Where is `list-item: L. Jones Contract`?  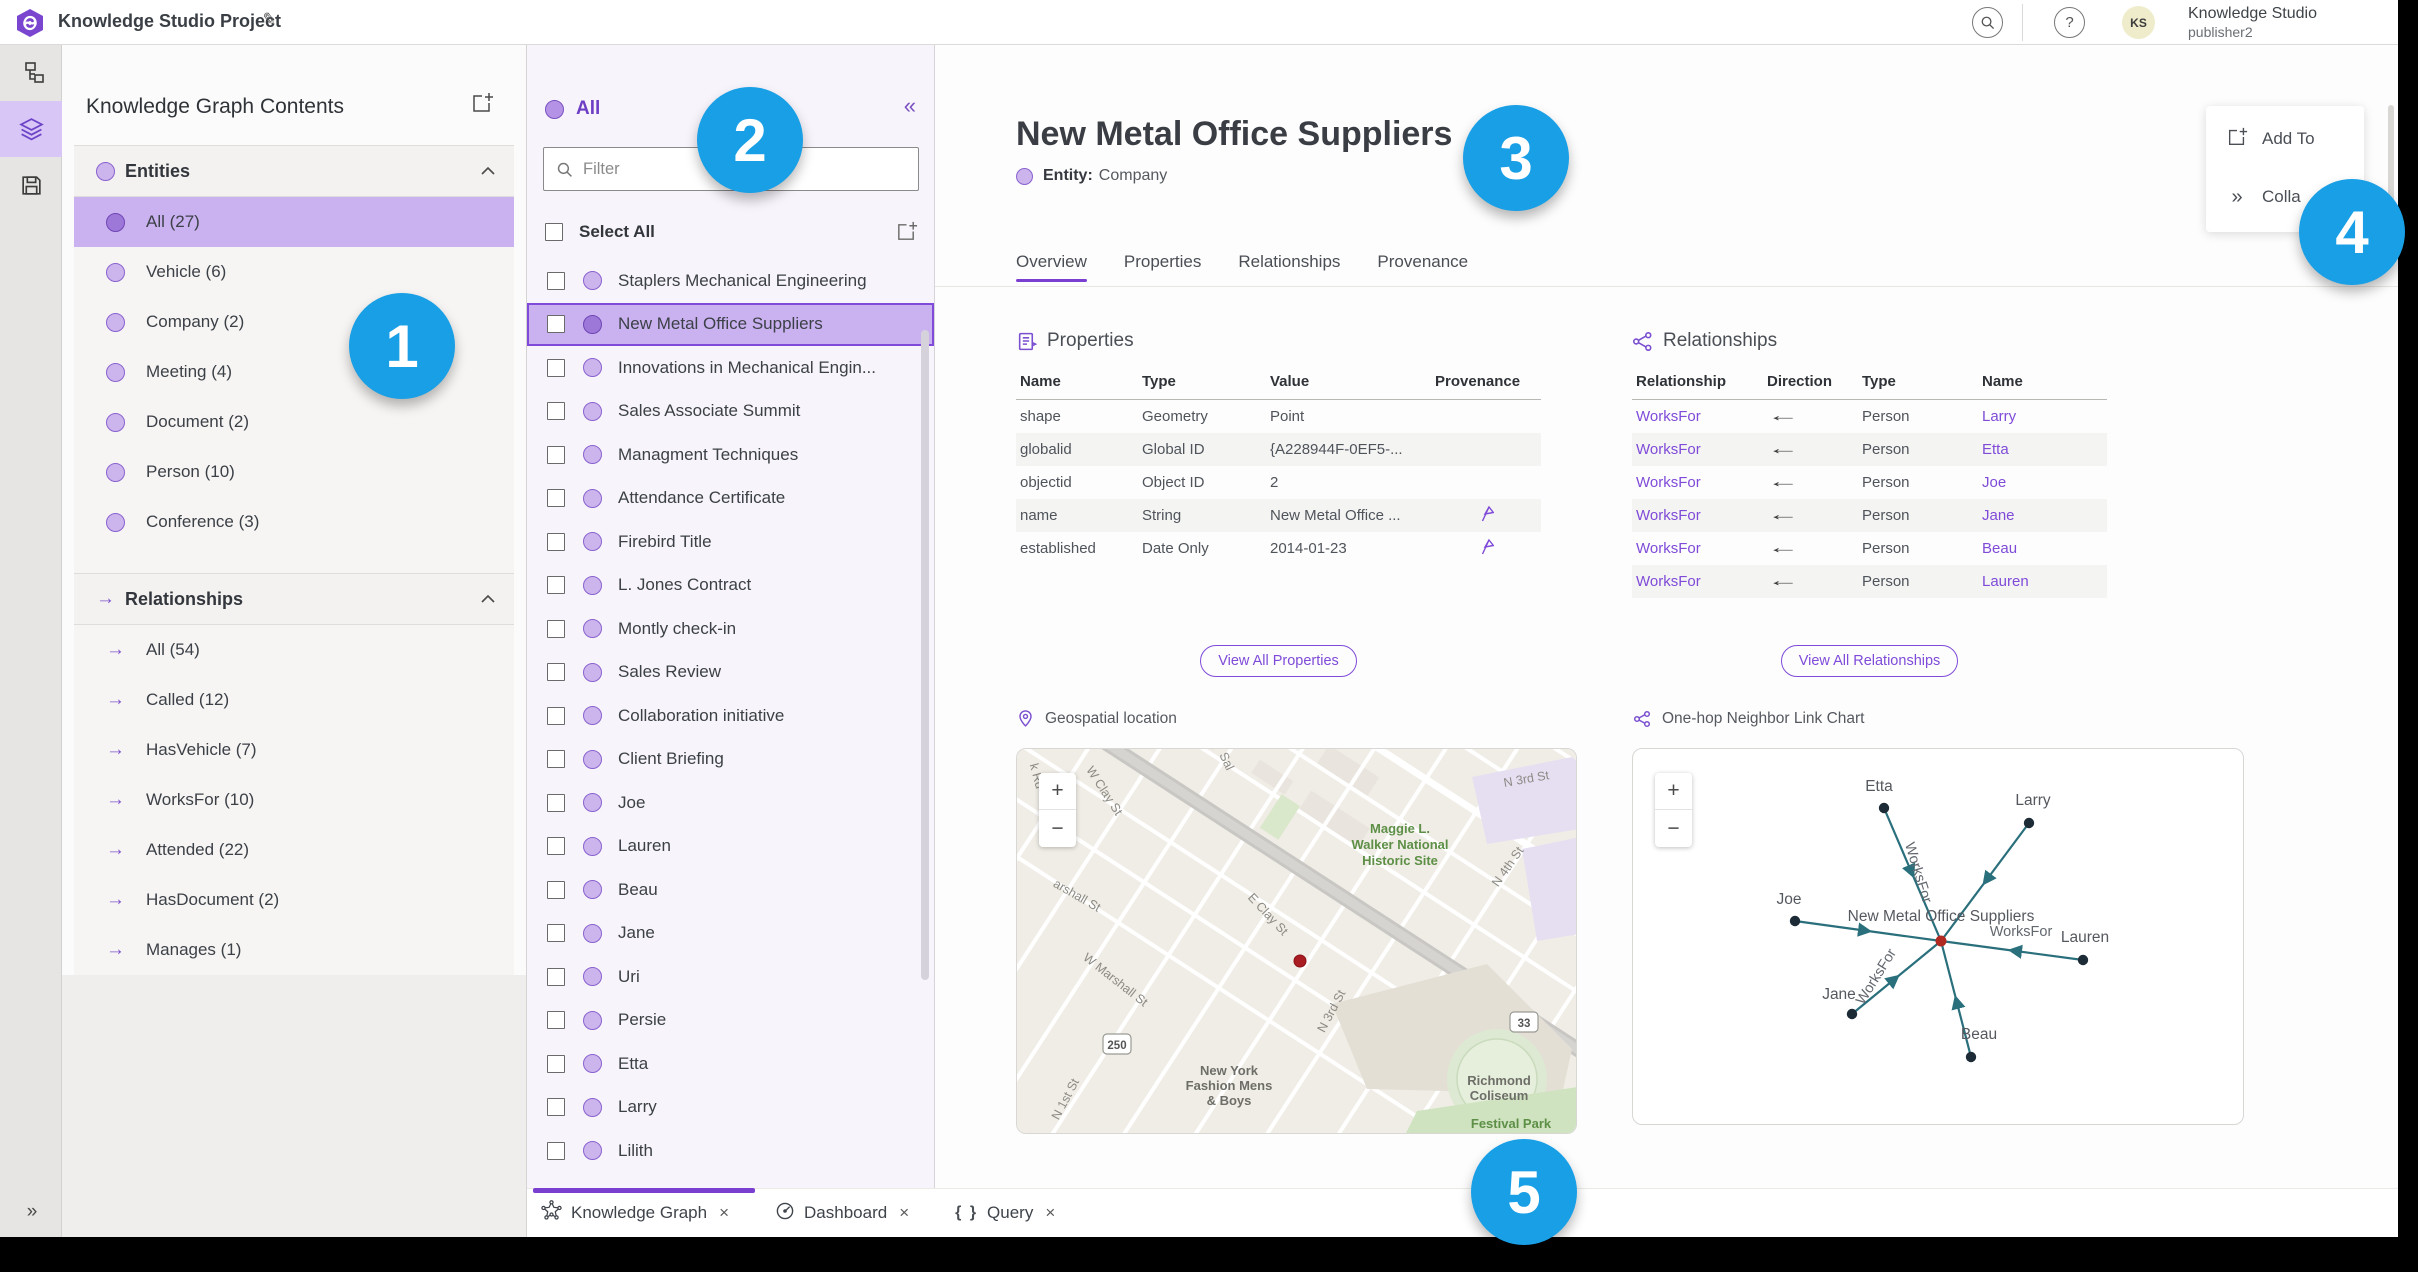
list-item: L. Jones Contract is located at coordinates (730, 586).